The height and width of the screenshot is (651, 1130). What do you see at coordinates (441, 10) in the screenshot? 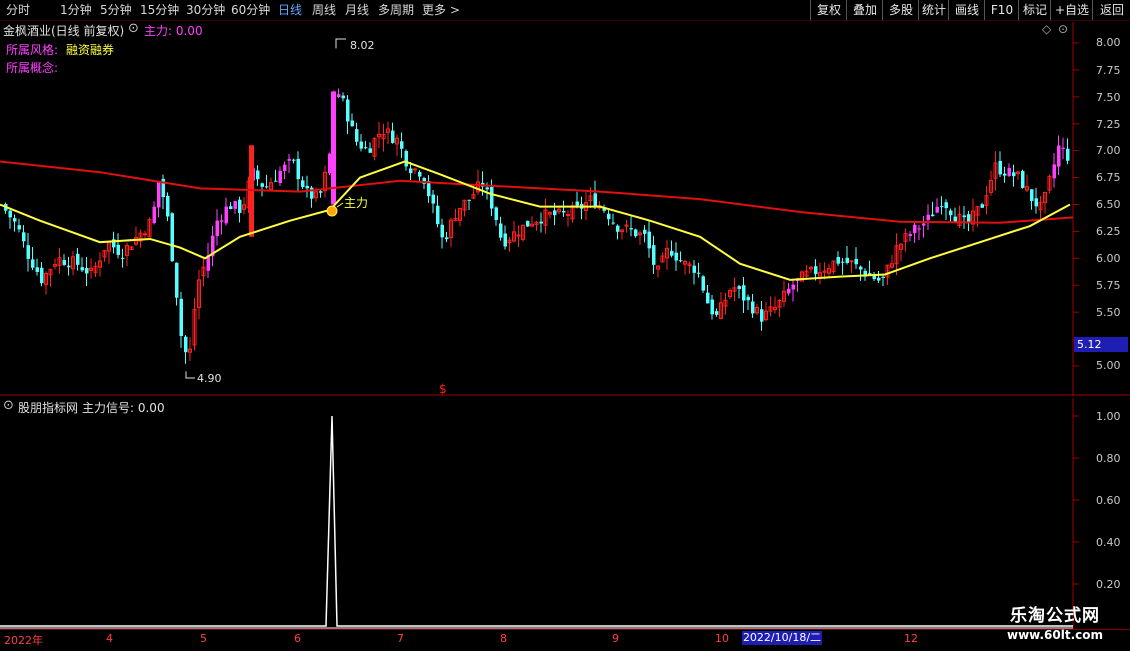
I see `period-tab-more: 更多 >` at bounding box center [441, 10].